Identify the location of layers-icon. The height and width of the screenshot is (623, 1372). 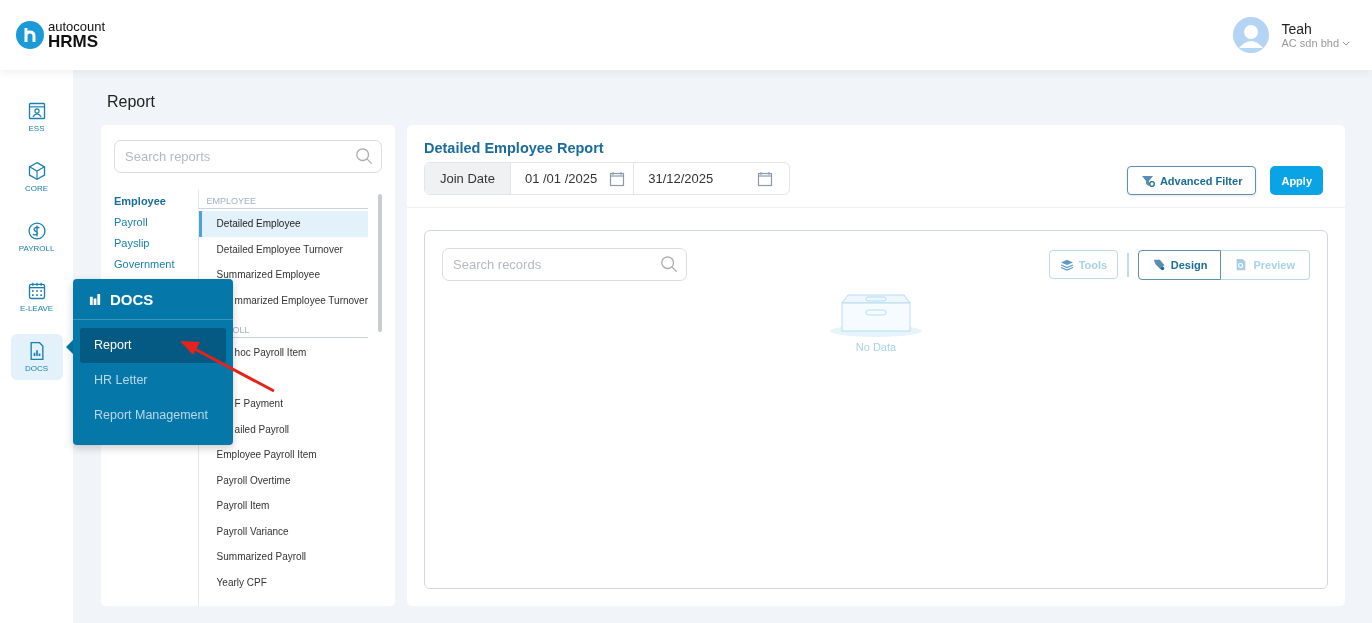
(1066, 264).